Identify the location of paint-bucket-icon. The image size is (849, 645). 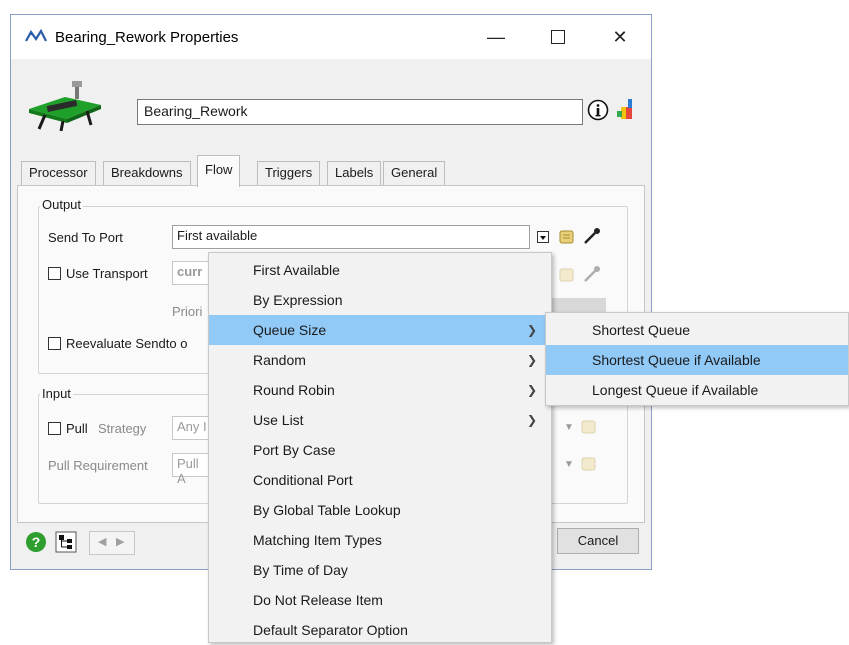
(626, 109).